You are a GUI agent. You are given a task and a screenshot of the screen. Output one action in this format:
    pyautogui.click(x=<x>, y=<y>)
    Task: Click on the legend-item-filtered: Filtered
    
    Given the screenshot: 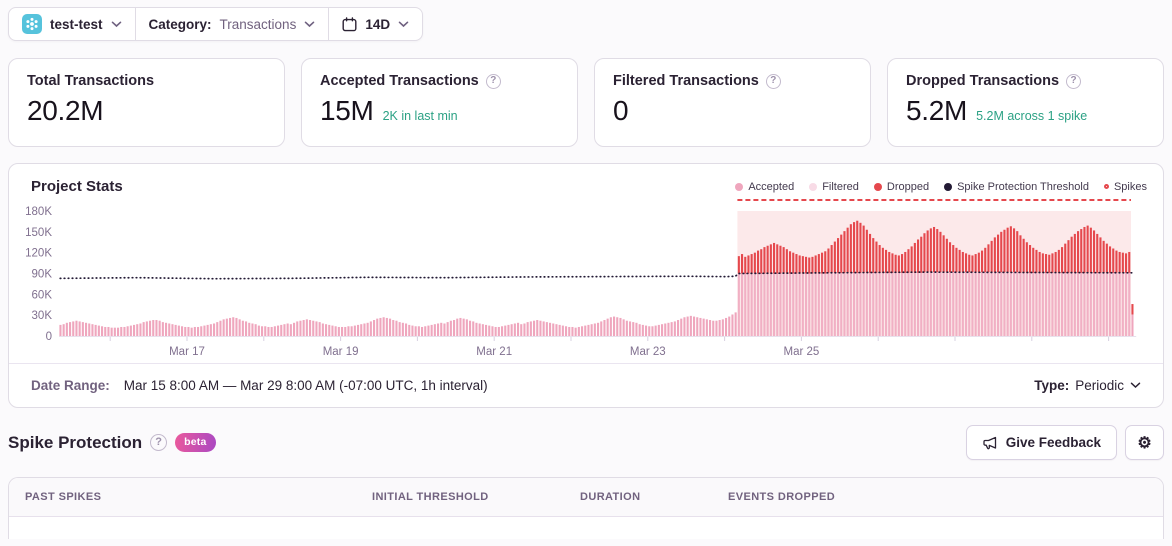 What is the action you would take?
    pyautogui.click(x=834, y=187)
    